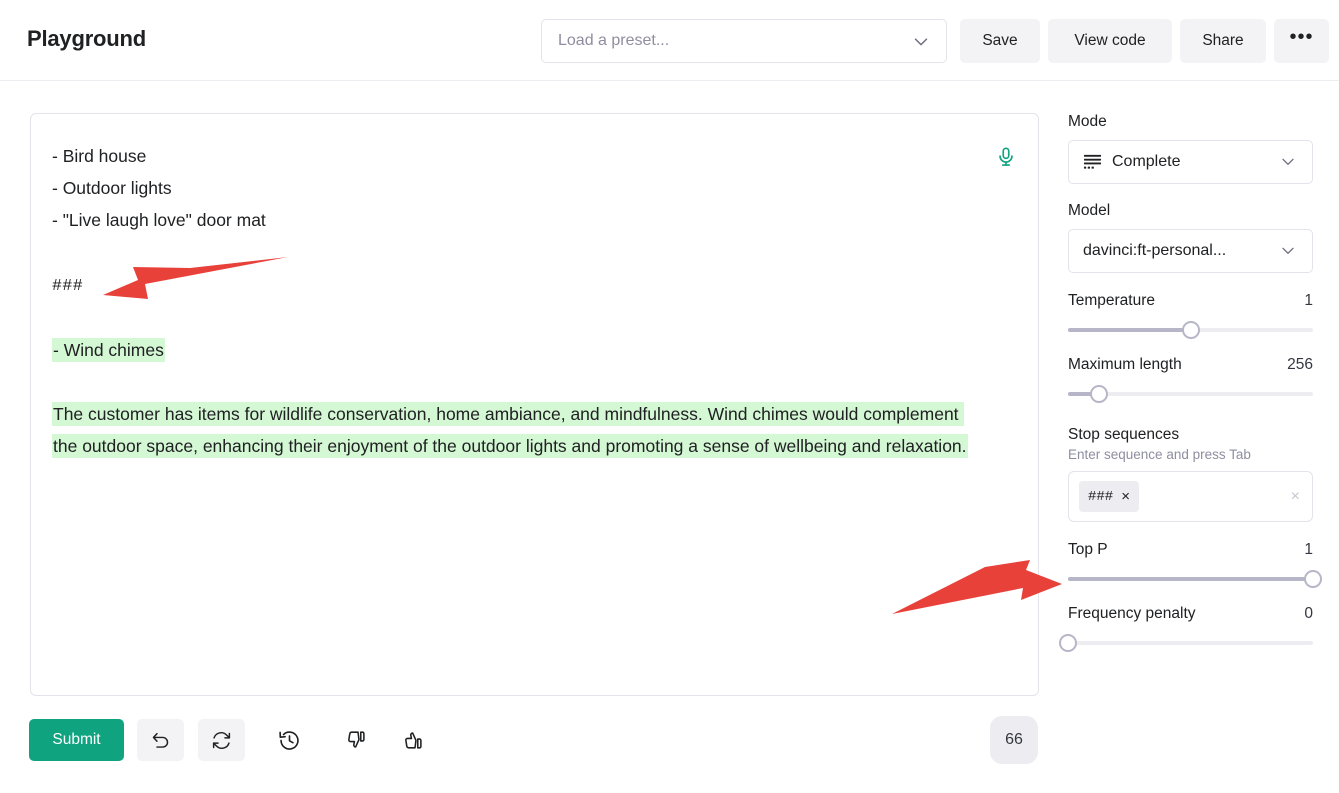  Describe the element at coordinates (1089, 210) in the screenshot. I see `model-label: Model` at that location.